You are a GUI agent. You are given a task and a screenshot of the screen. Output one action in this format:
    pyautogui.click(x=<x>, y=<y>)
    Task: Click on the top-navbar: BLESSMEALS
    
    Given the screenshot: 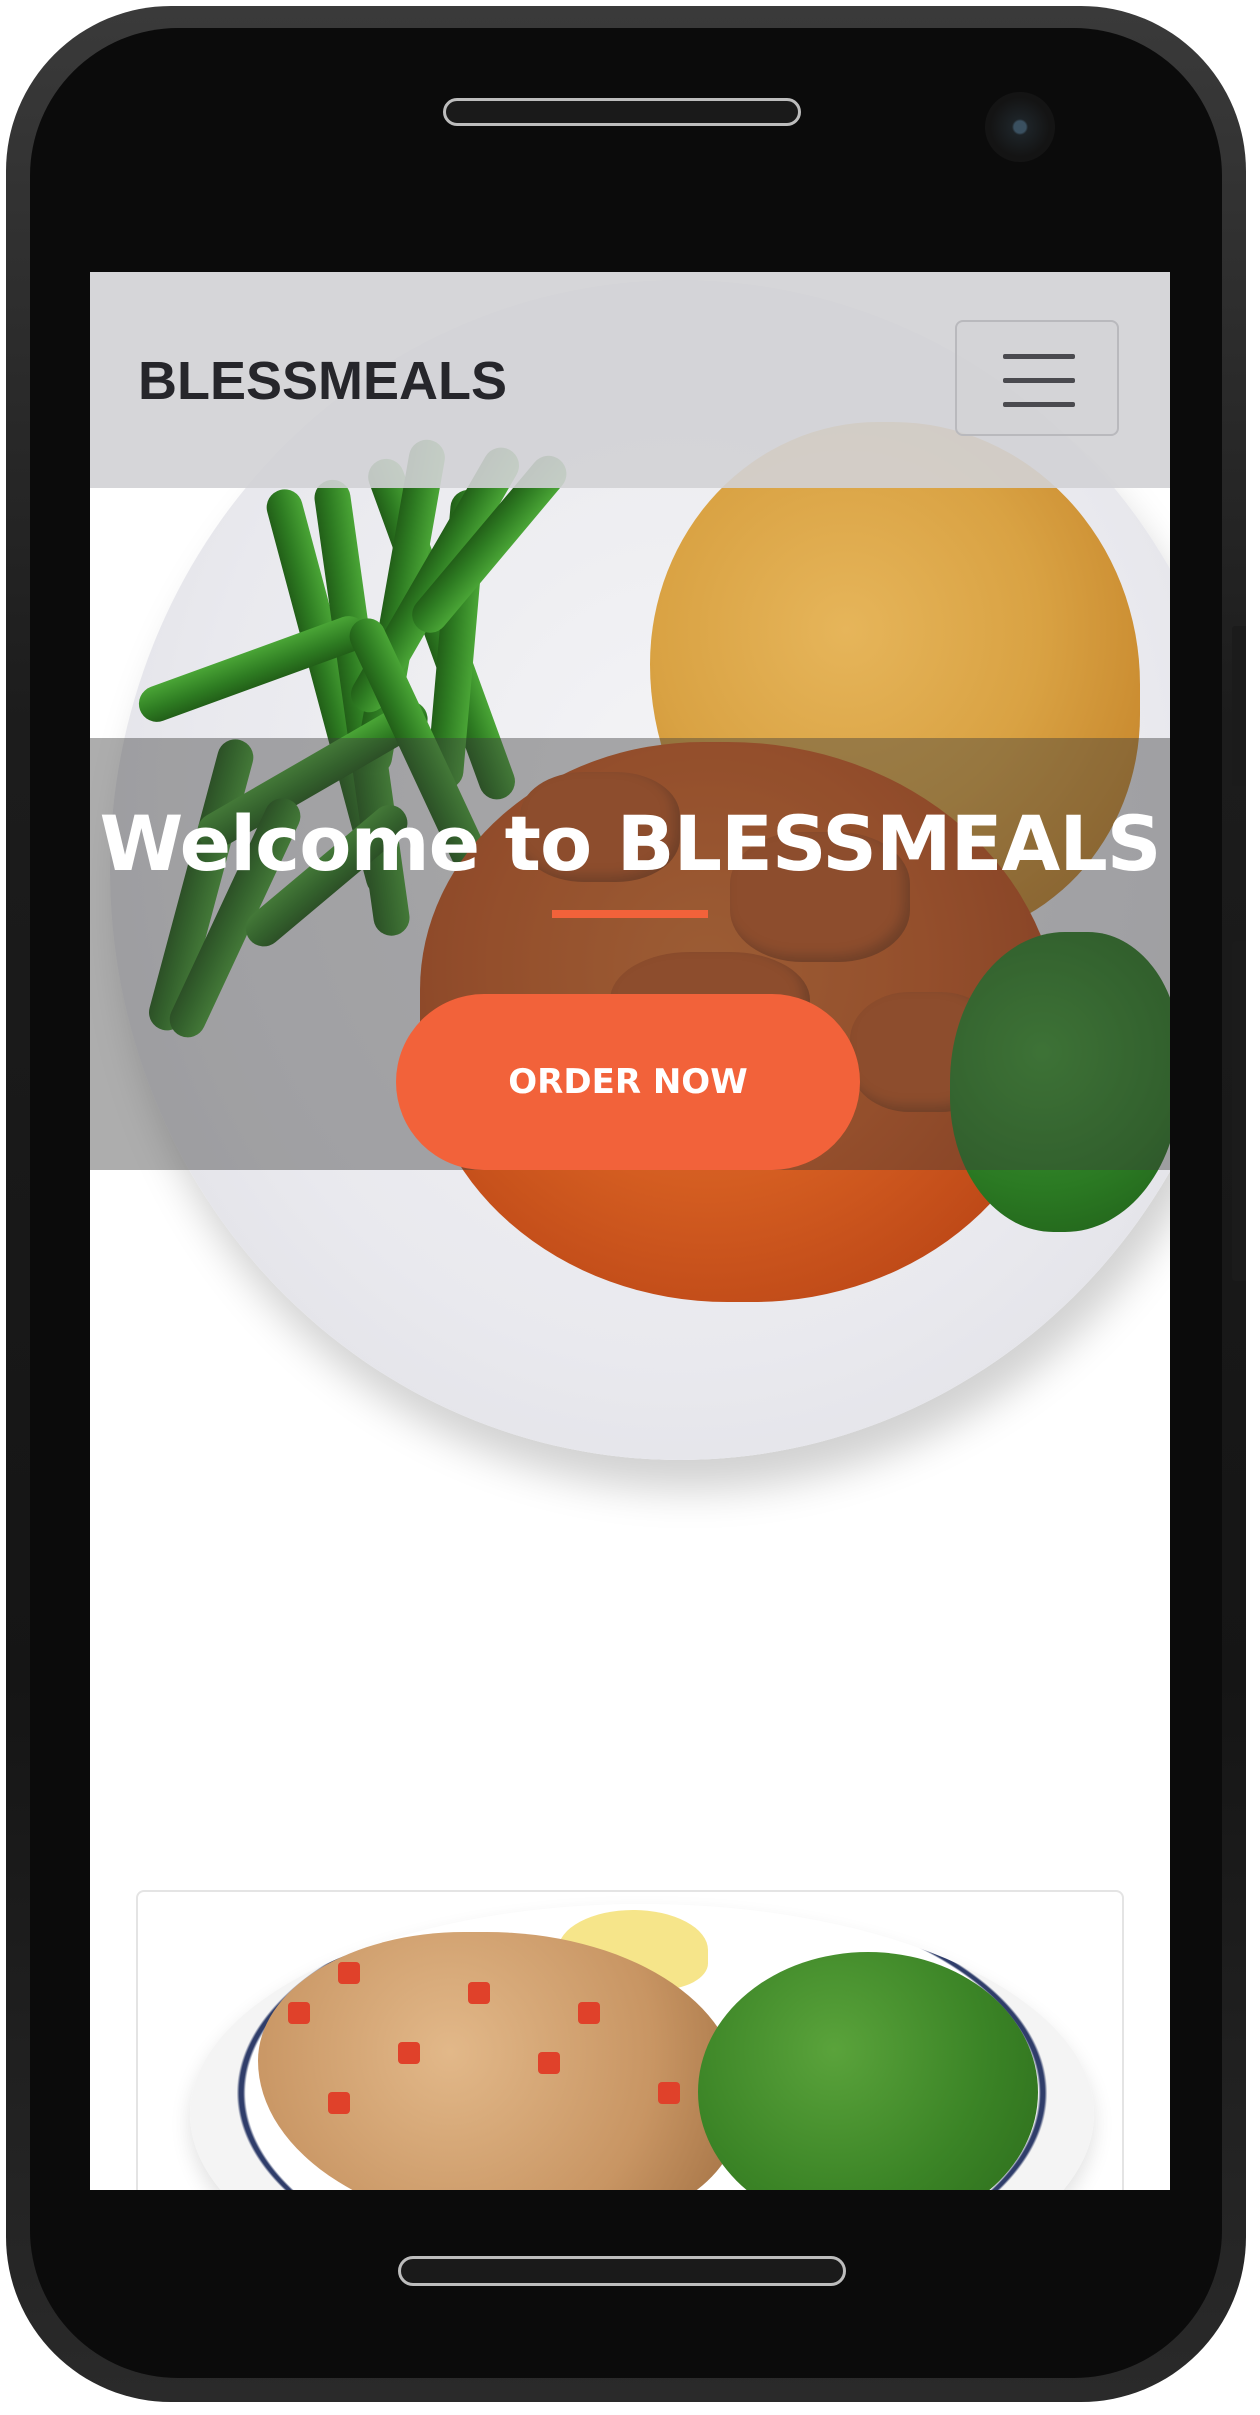 What is the action you would take?
    pyautogui.click(x=630, y=380)
    